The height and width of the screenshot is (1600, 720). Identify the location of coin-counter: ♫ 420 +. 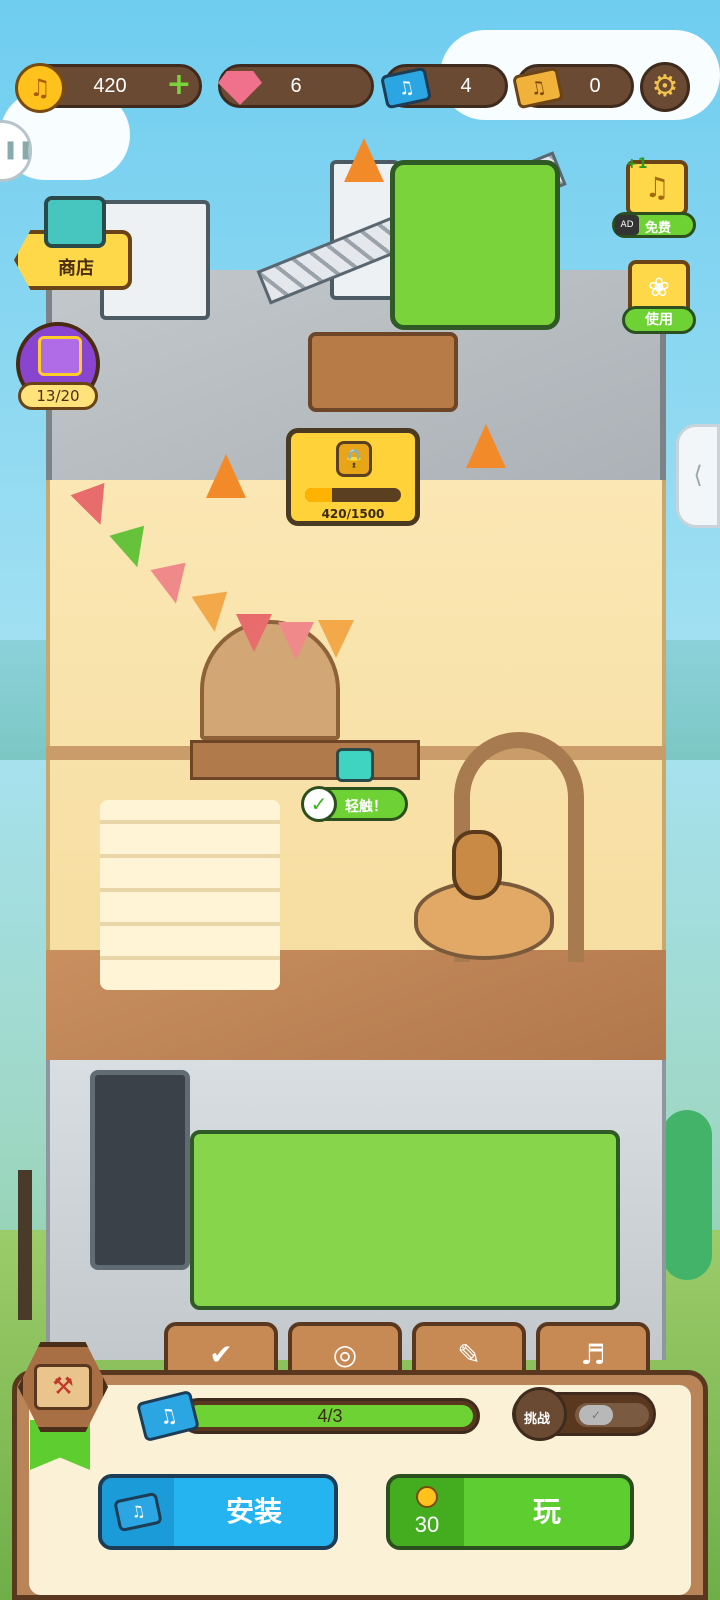
(108, 88).